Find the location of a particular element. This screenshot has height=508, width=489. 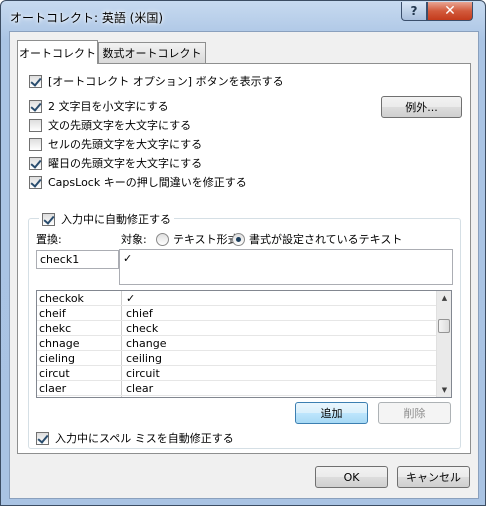

replace-input: check1 is located at coordinates (77, 259).